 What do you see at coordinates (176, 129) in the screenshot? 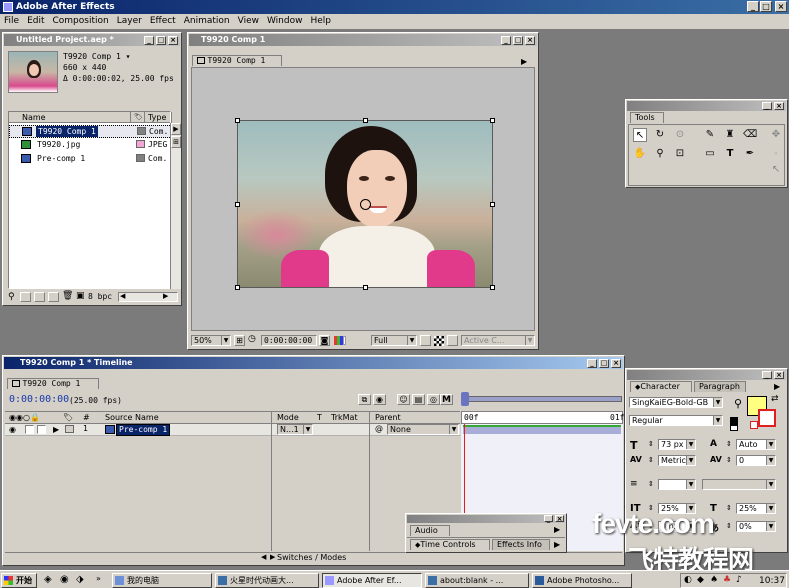
I see `scroll-right-arrow-icon: ▶` at bounding box center [176, 129].